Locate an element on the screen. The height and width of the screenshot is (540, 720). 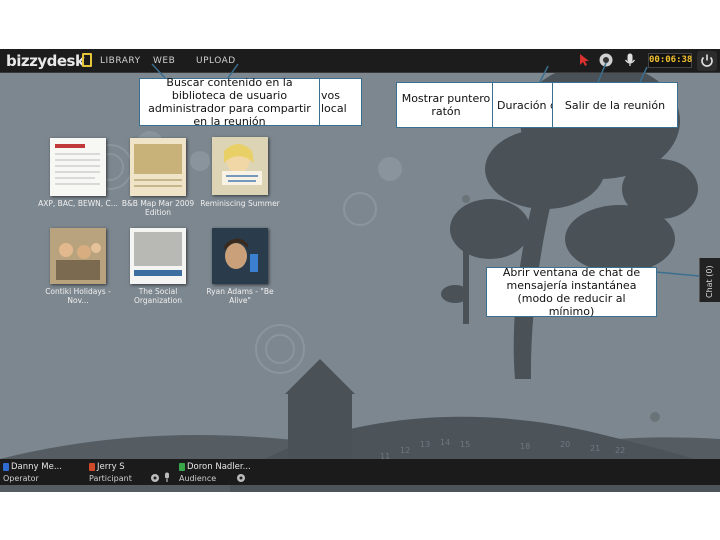
duration-callout: Duración de is located at coordinates (528, 105).